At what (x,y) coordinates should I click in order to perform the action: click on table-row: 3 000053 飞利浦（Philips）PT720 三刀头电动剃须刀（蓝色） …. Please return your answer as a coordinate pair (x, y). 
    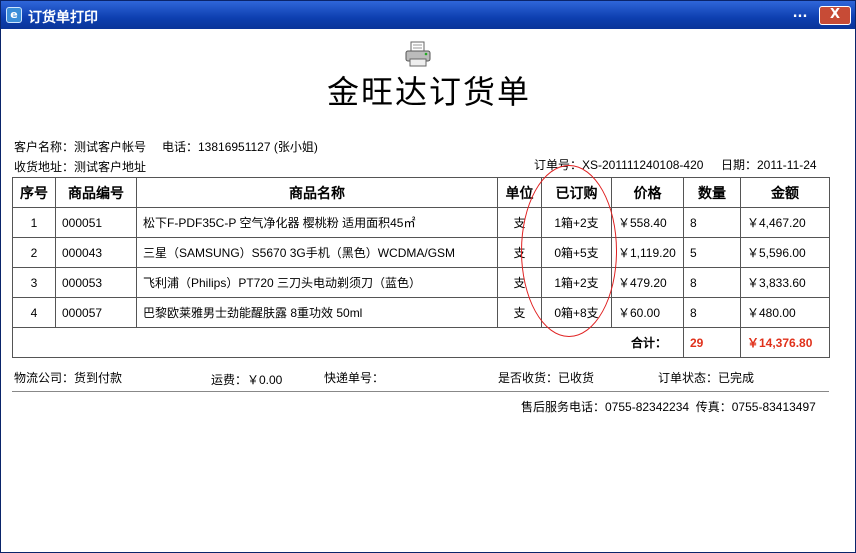
    Looking at the image, I should click on (421, 282).